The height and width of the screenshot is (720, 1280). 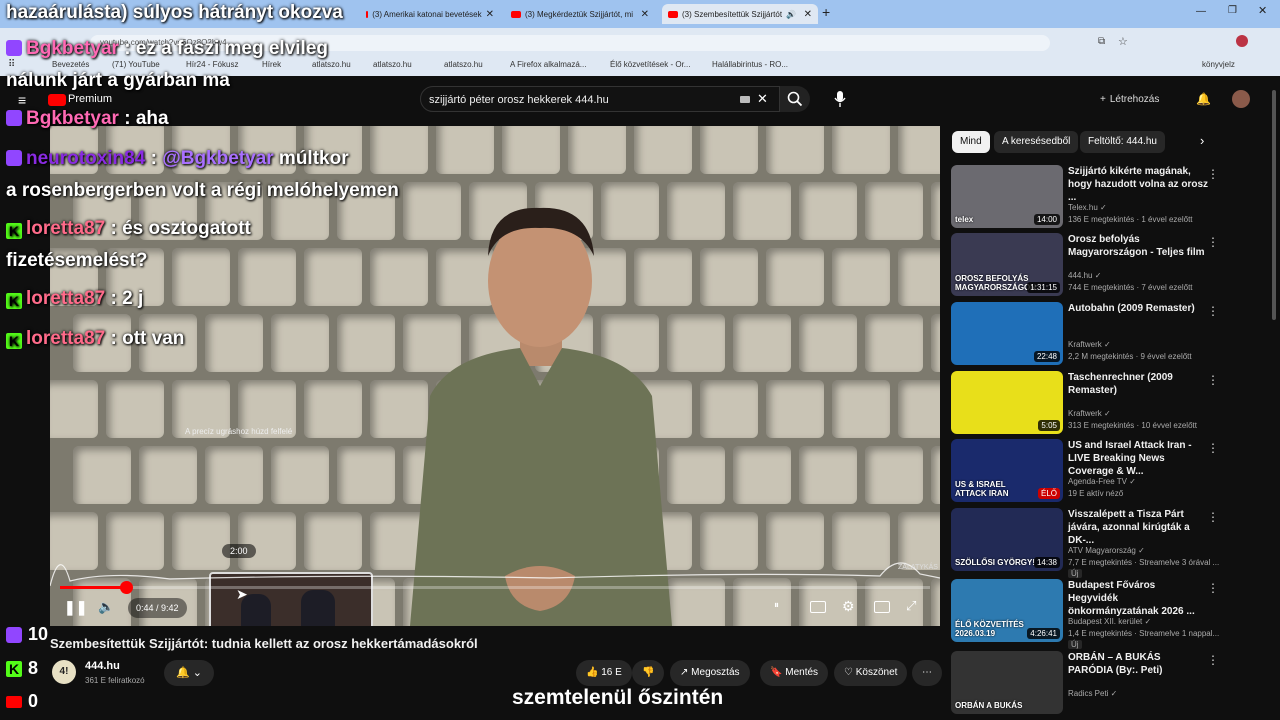 What do you see at coordinates (740, 14) in the screenshot?
I see `browser-tab-active: (3) Szembesítettük Szijjártót 🔊 ✕` at bounding box center [740, 14].